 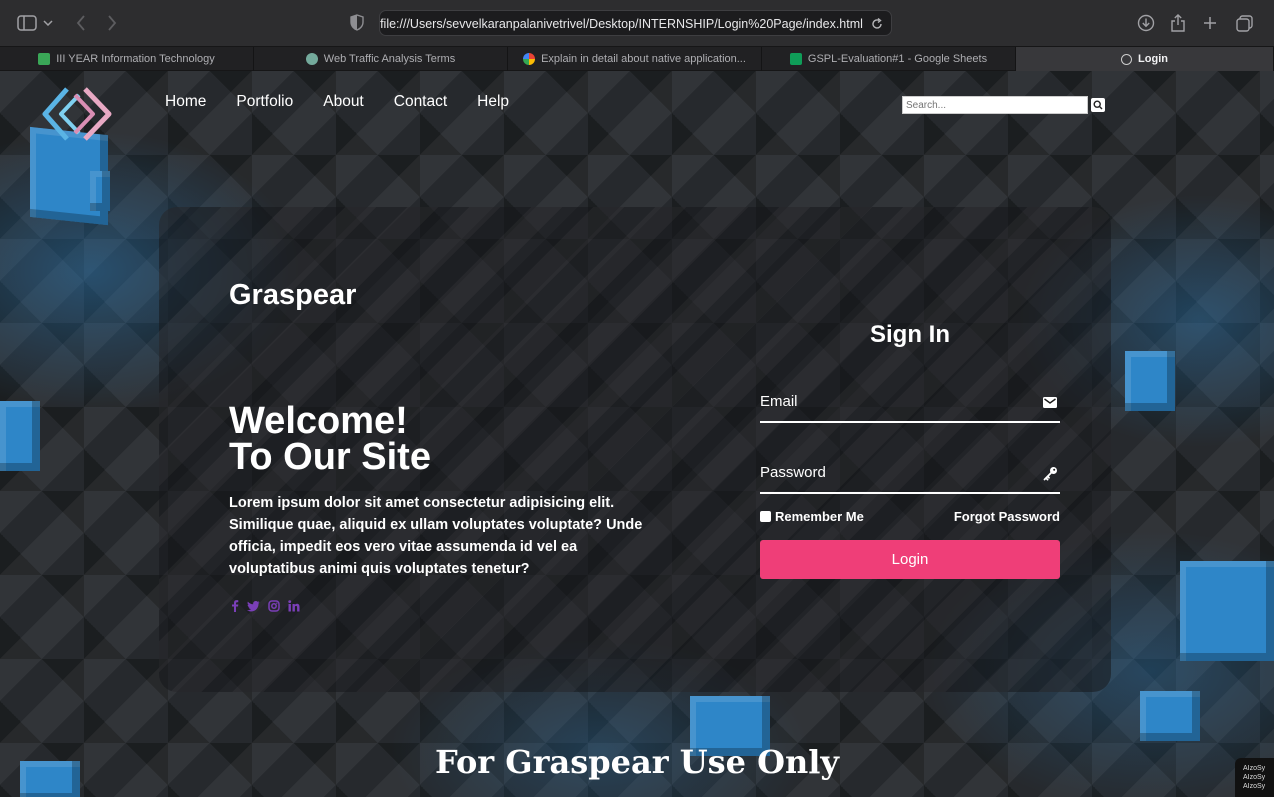 I want to click on chevron-down-icon, so click(x=48, y=23).